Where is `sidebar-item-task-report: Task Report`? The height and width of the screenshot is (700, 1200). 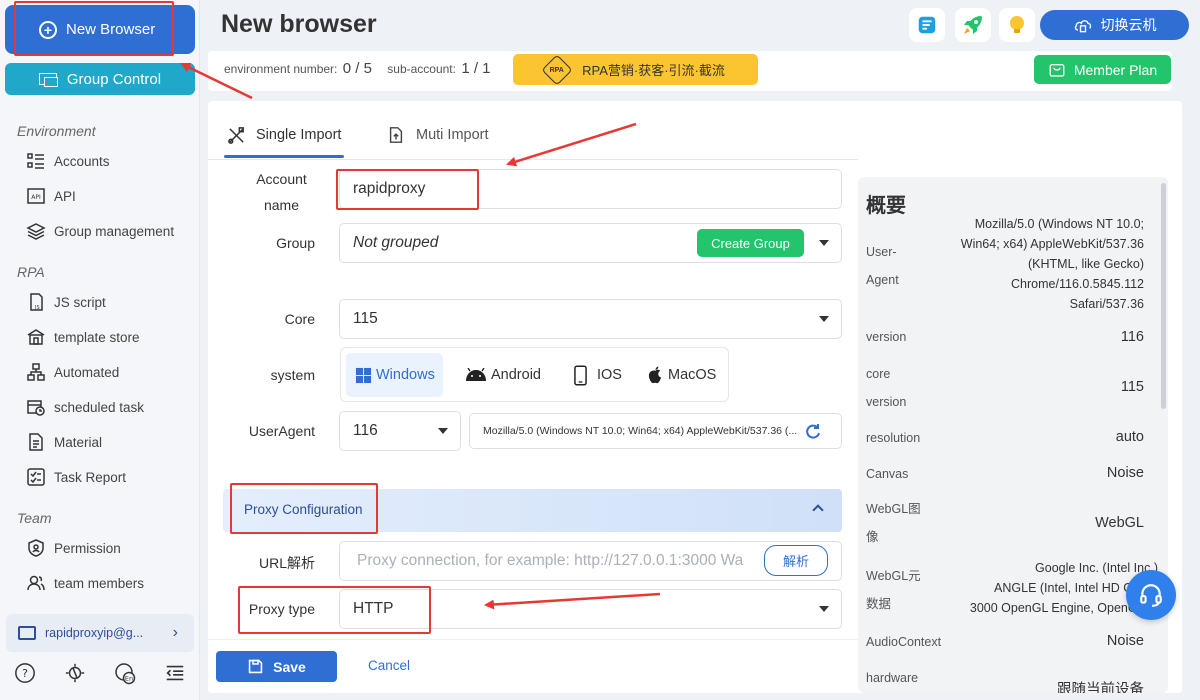 sidebar-item-task-report: Task Report is located at coordinates (76, 477).